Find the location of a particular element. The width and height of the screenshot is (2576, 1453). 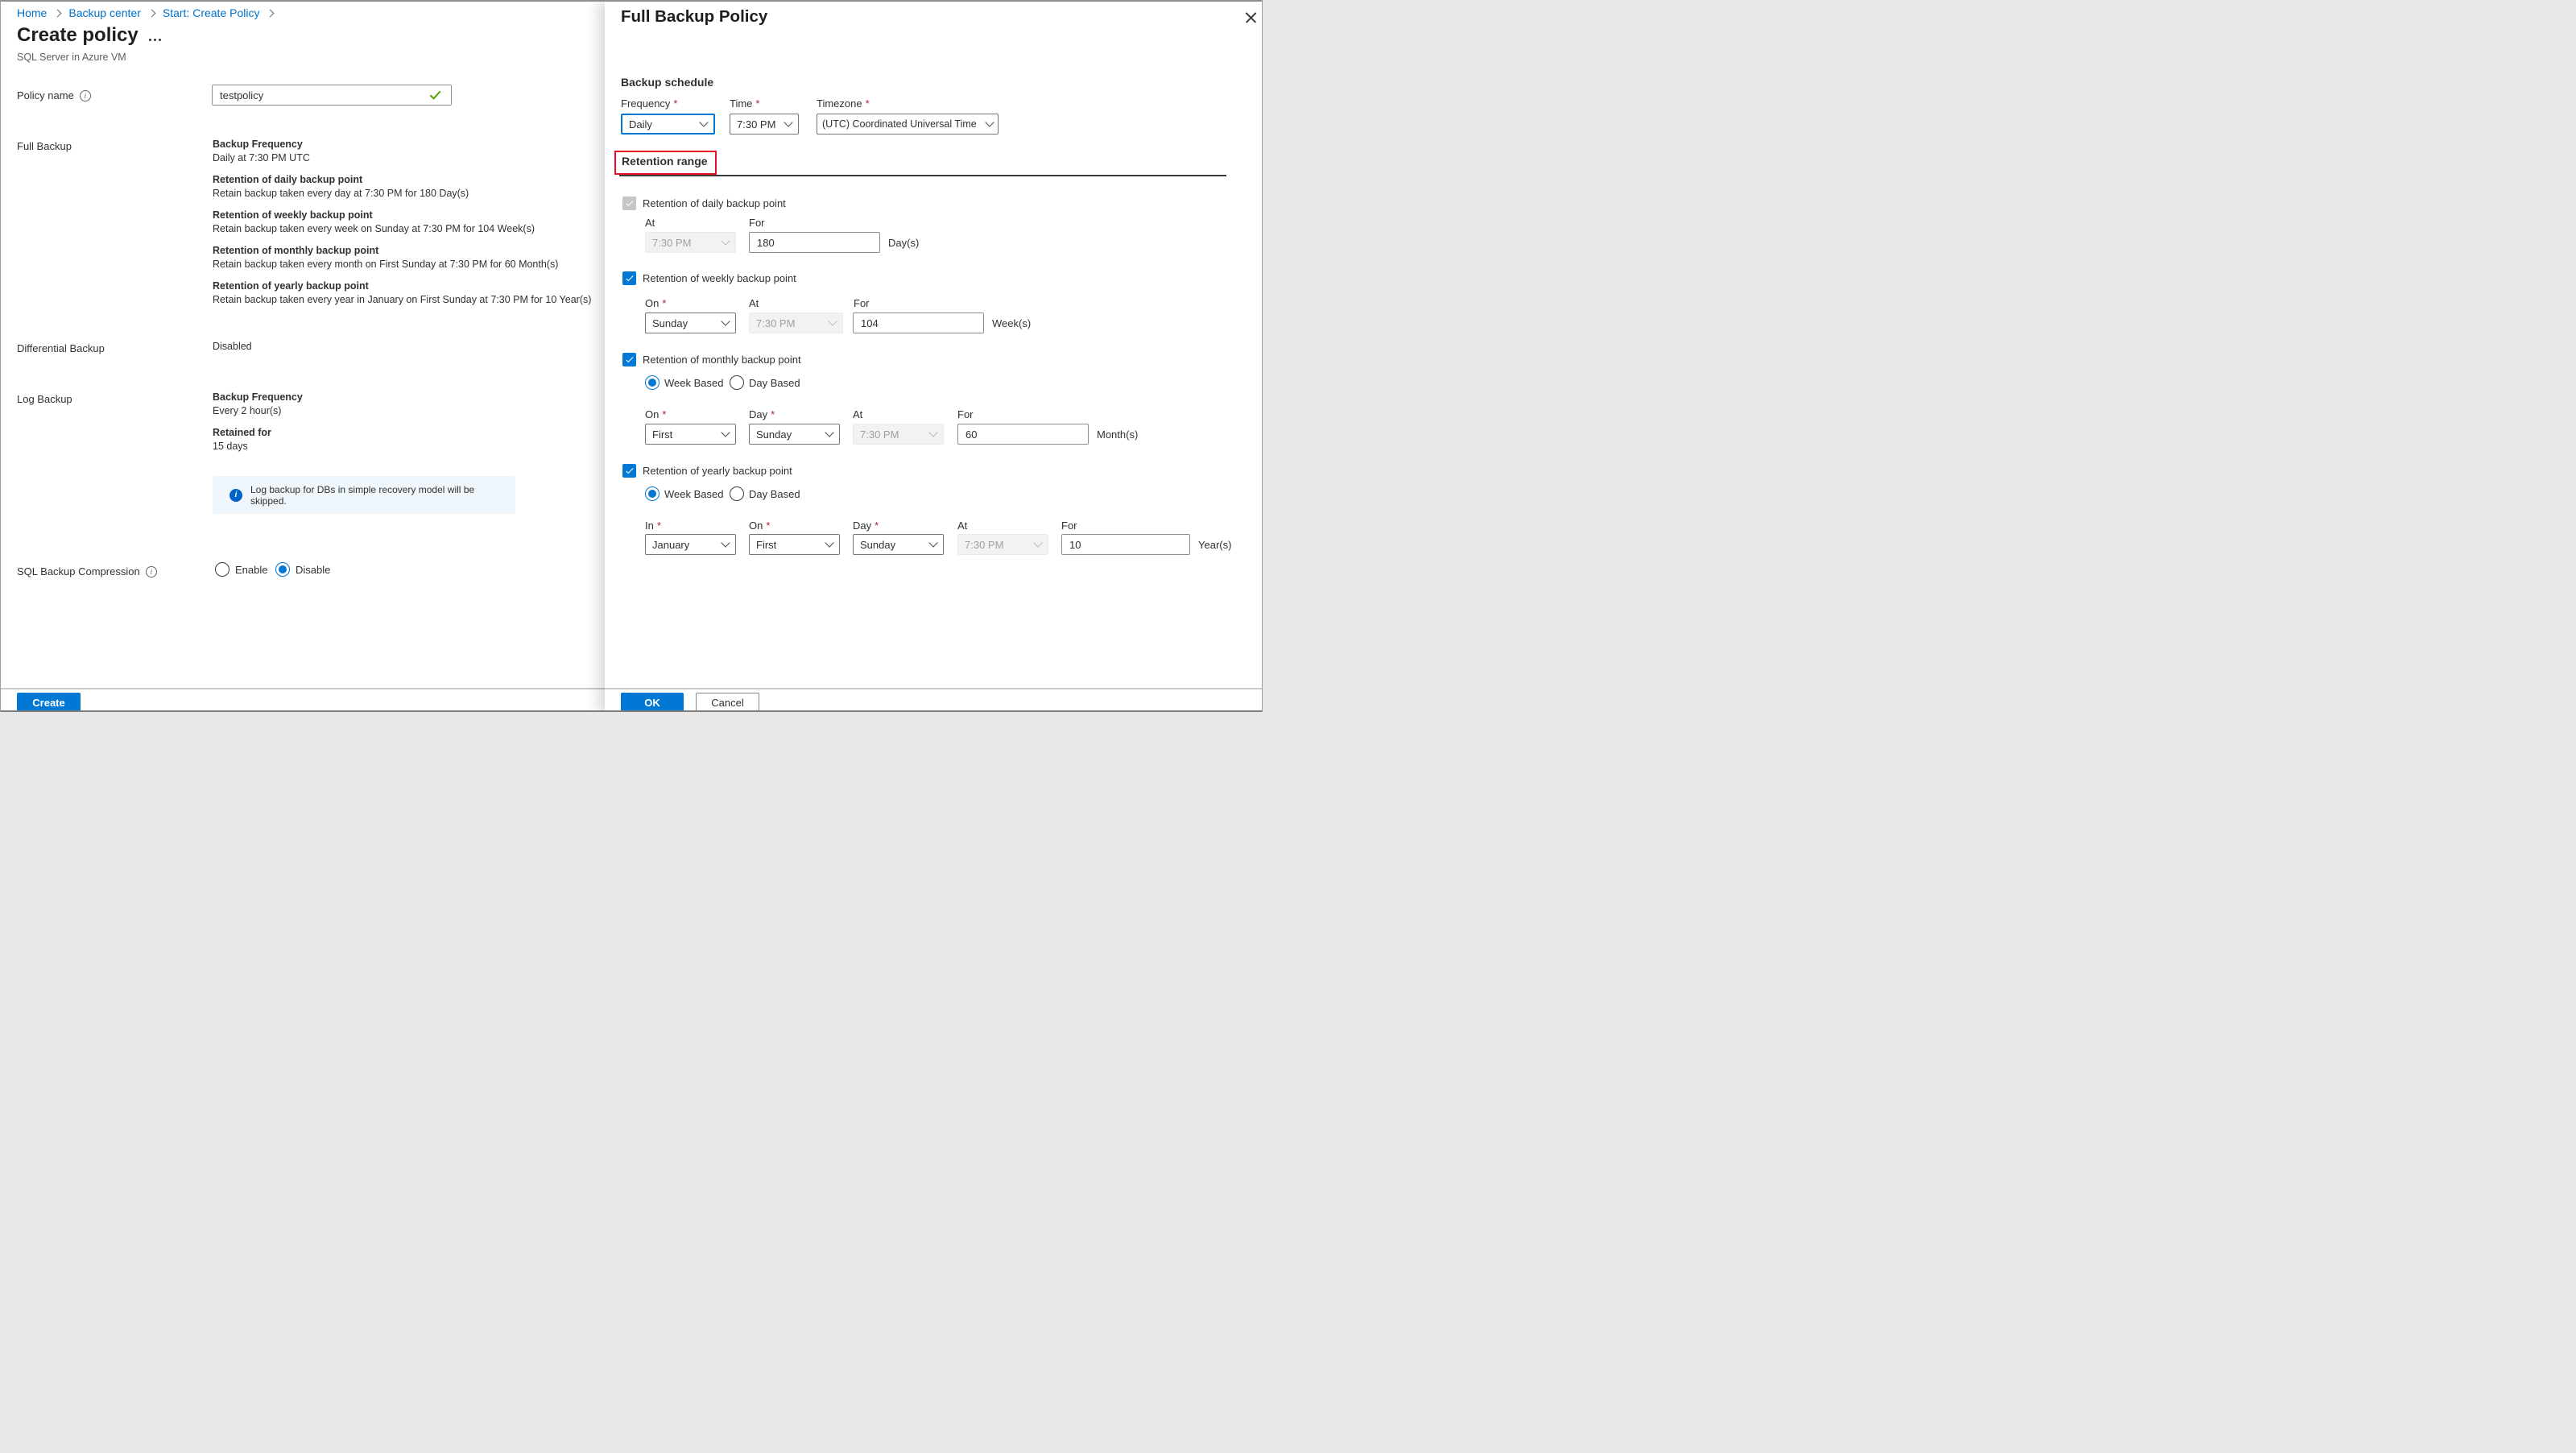

enable-radio-label: Enable is located at coordinates (251, 570).